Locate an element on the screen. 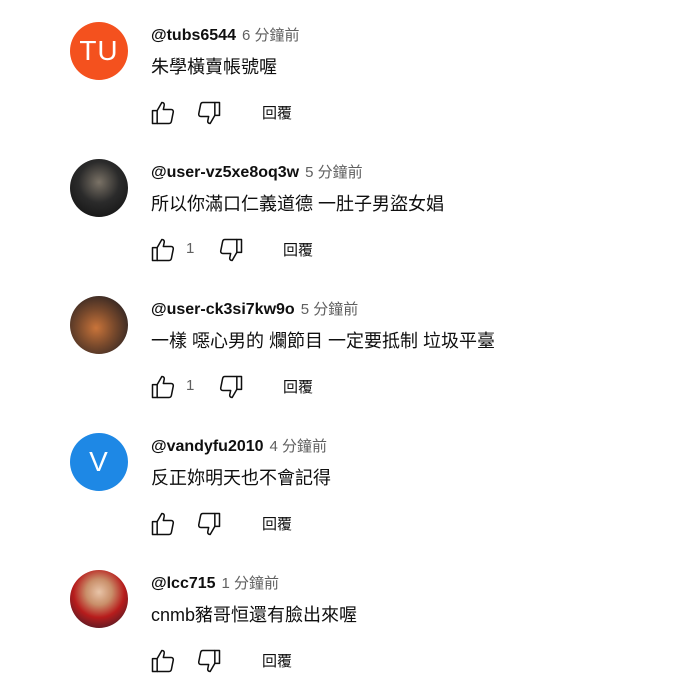  comment-author: @vandyfu2010 is located at coordinates (207, 446).